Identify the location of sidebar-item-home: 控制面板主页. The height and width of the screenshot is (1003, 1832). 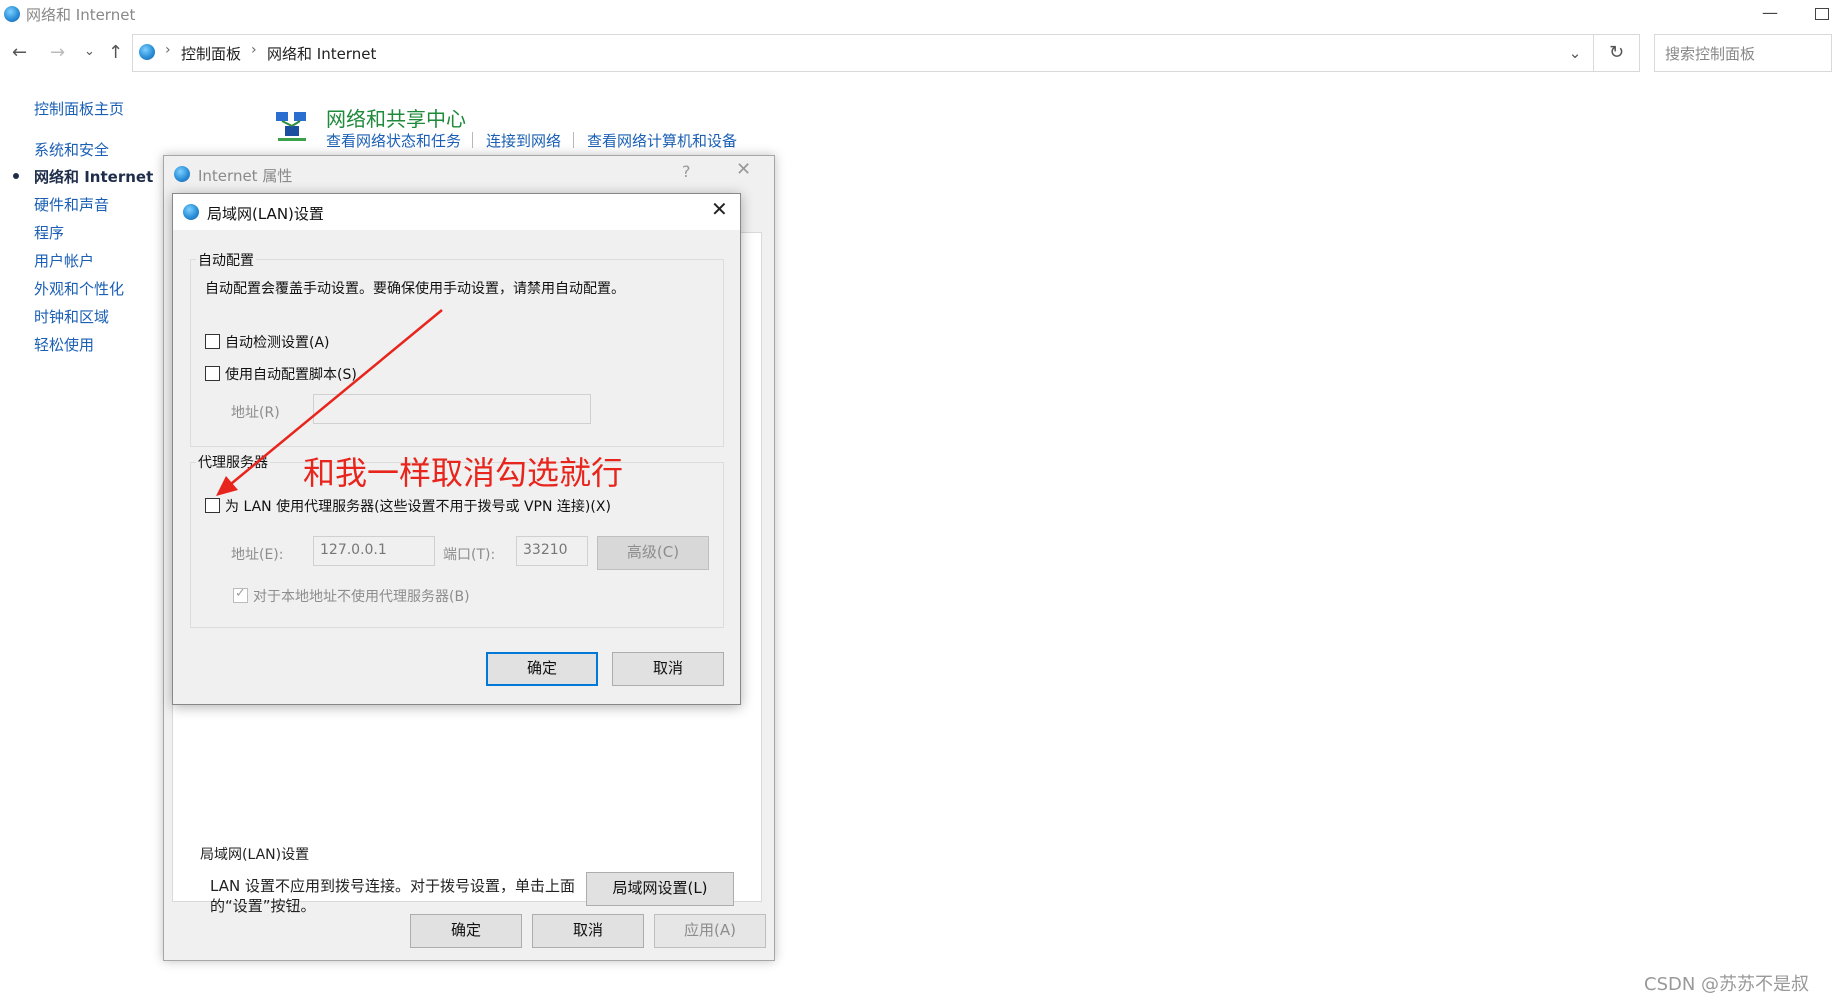
(79, 108).